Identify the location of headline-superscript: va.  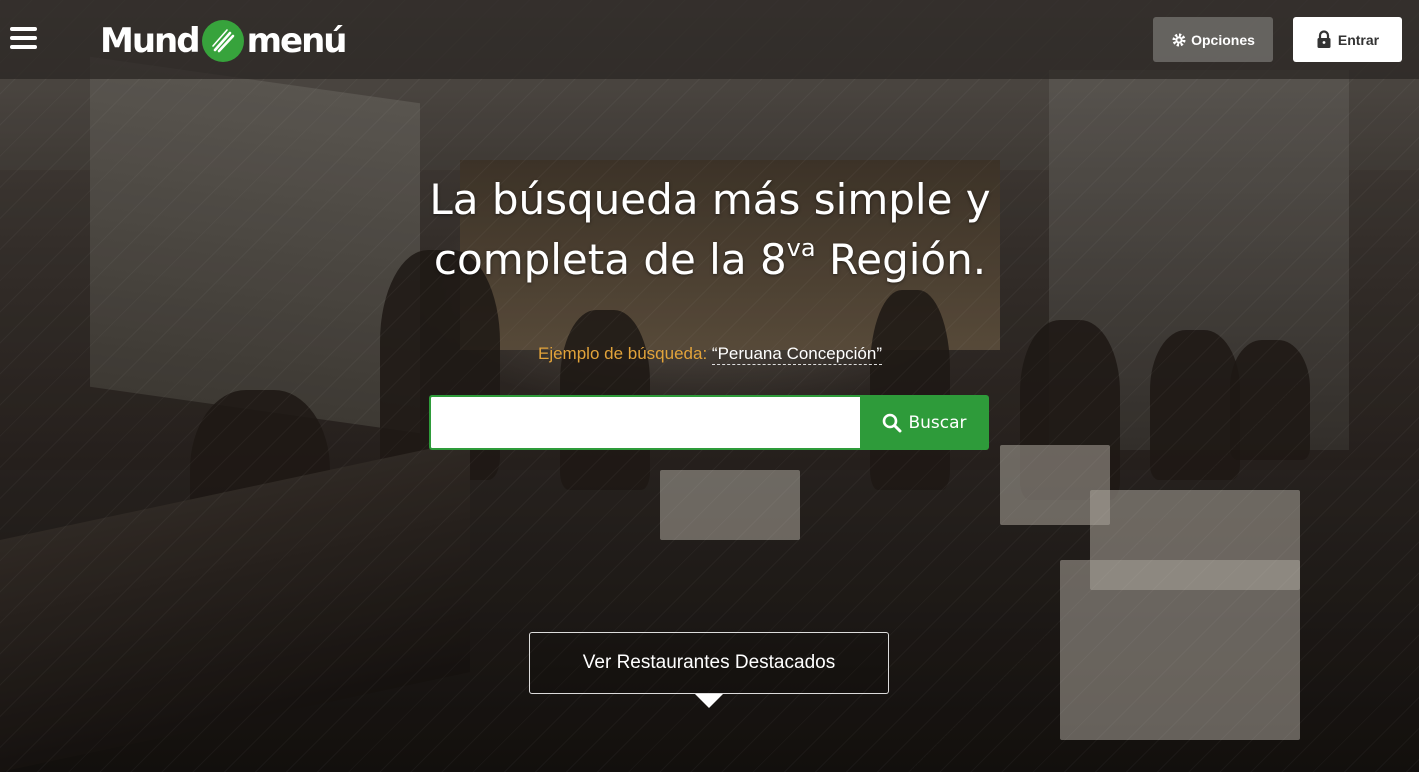
(801, 248).